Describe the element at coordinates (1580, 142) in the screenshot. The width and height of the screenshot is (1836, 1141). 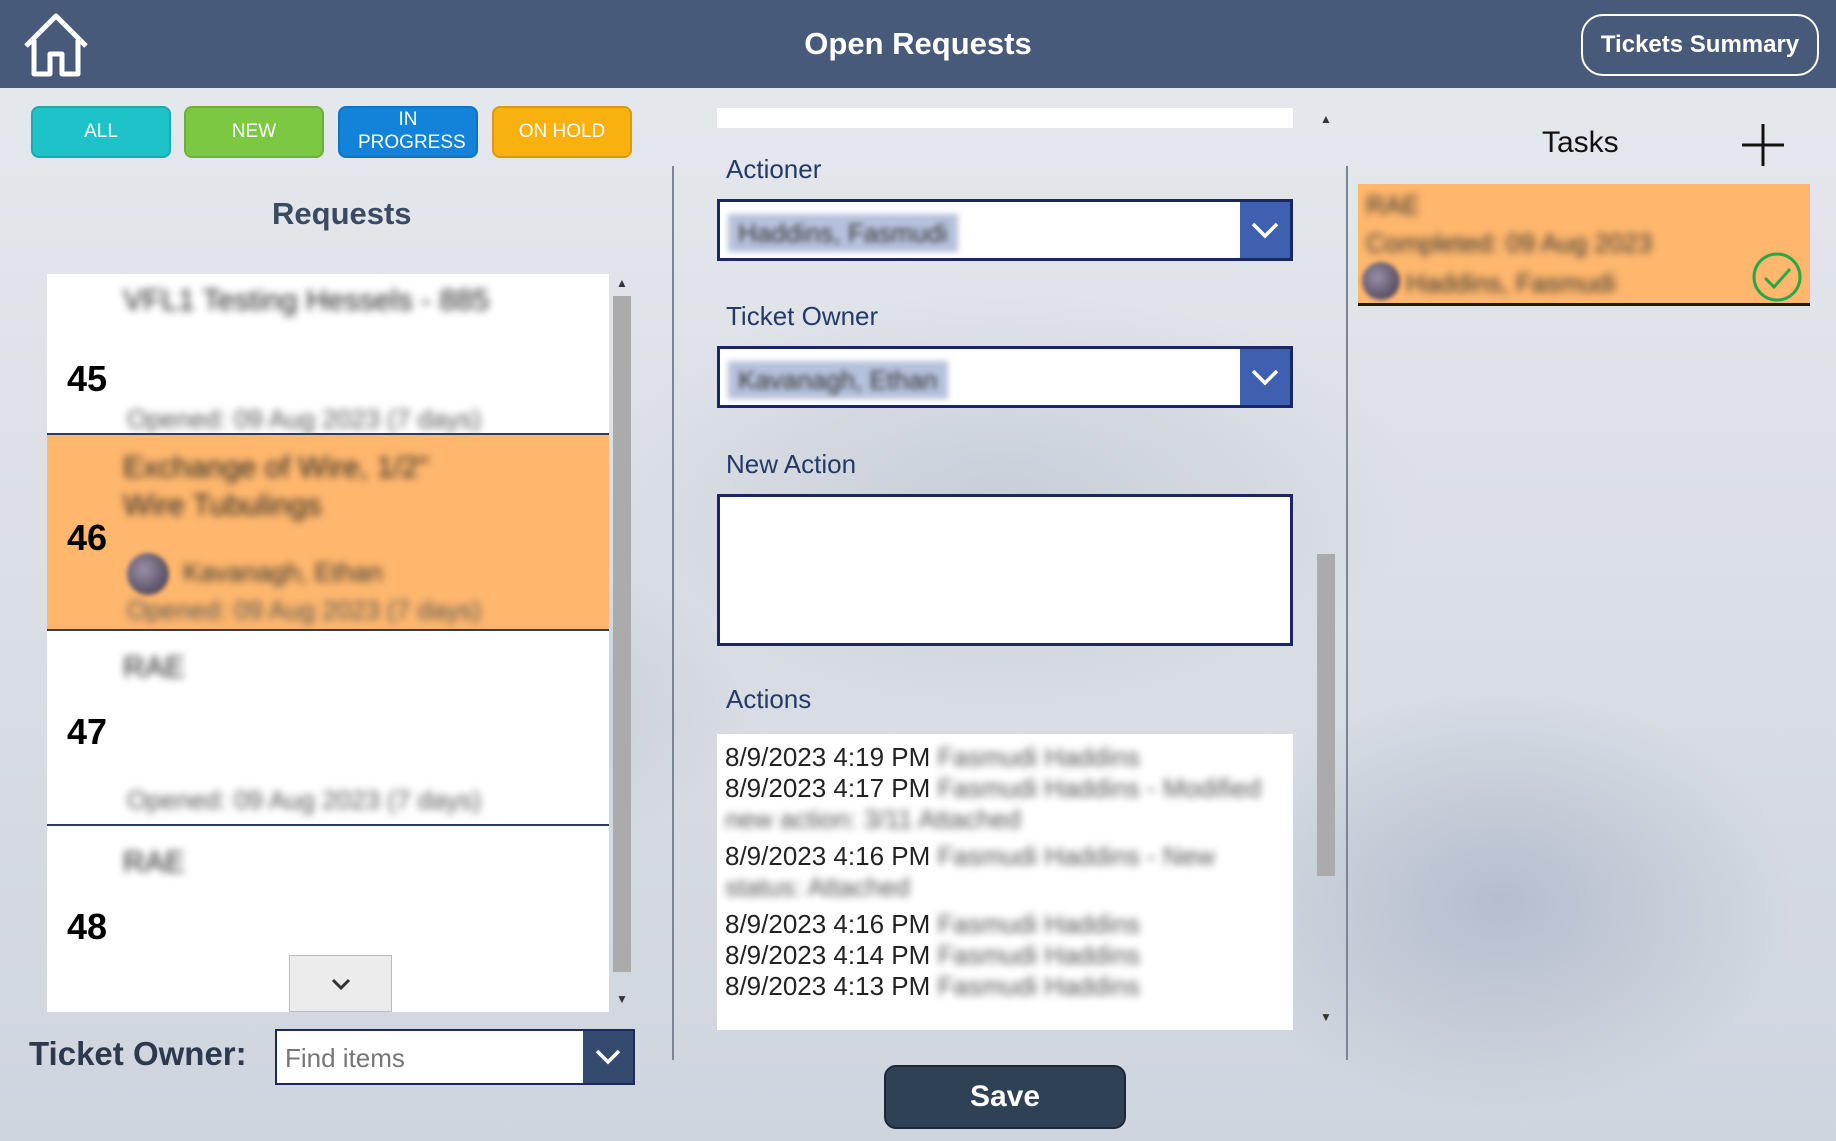
I see `tasks-heading: Tasks` at that location.